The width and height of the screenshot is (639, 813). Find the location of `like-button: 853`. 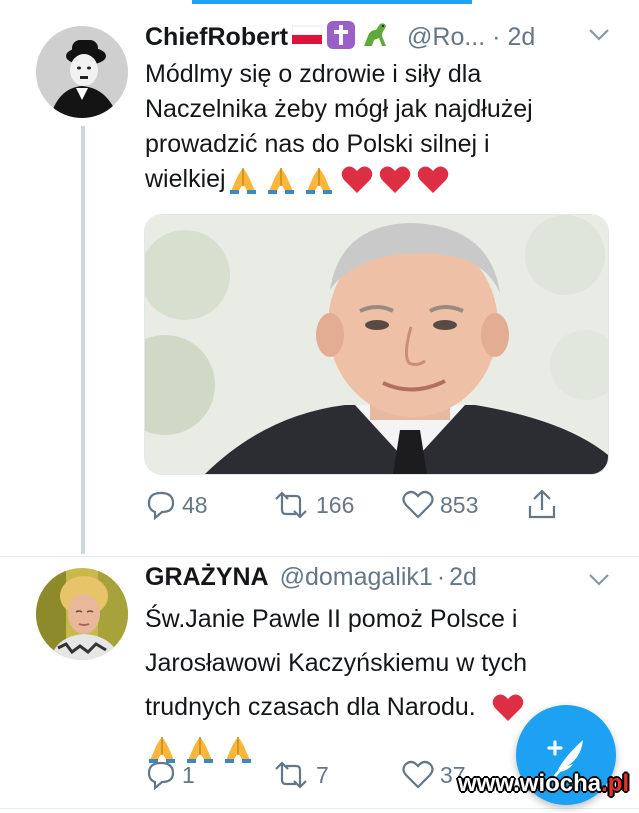

like-button: 853 is located at coordinates (440, 505).